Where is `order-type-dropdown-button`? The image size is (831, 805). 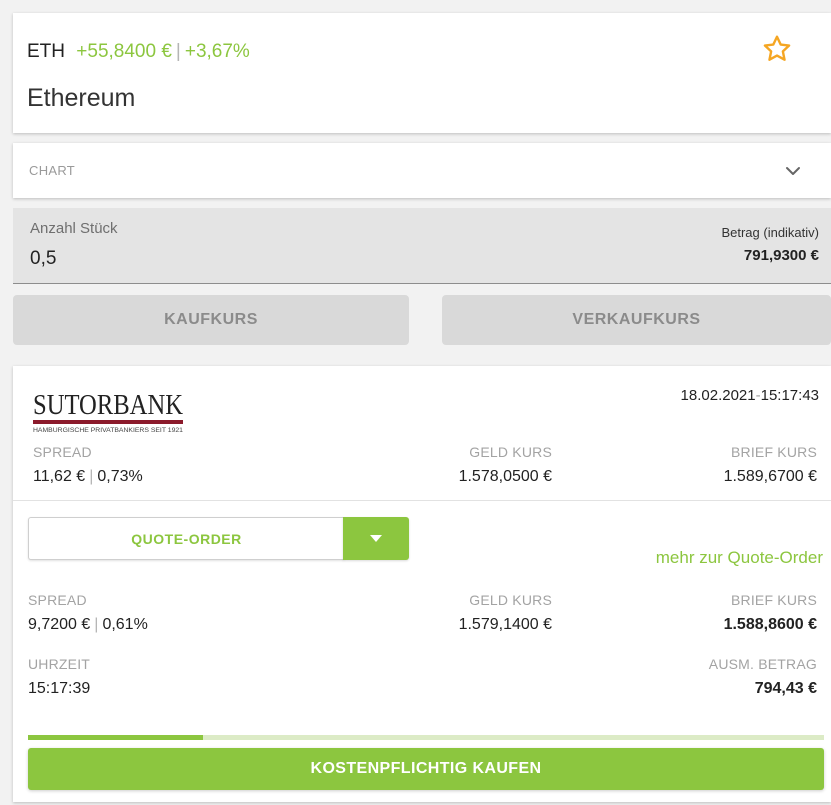
order-type-dropdown-button is located at coordinates (376, 538).